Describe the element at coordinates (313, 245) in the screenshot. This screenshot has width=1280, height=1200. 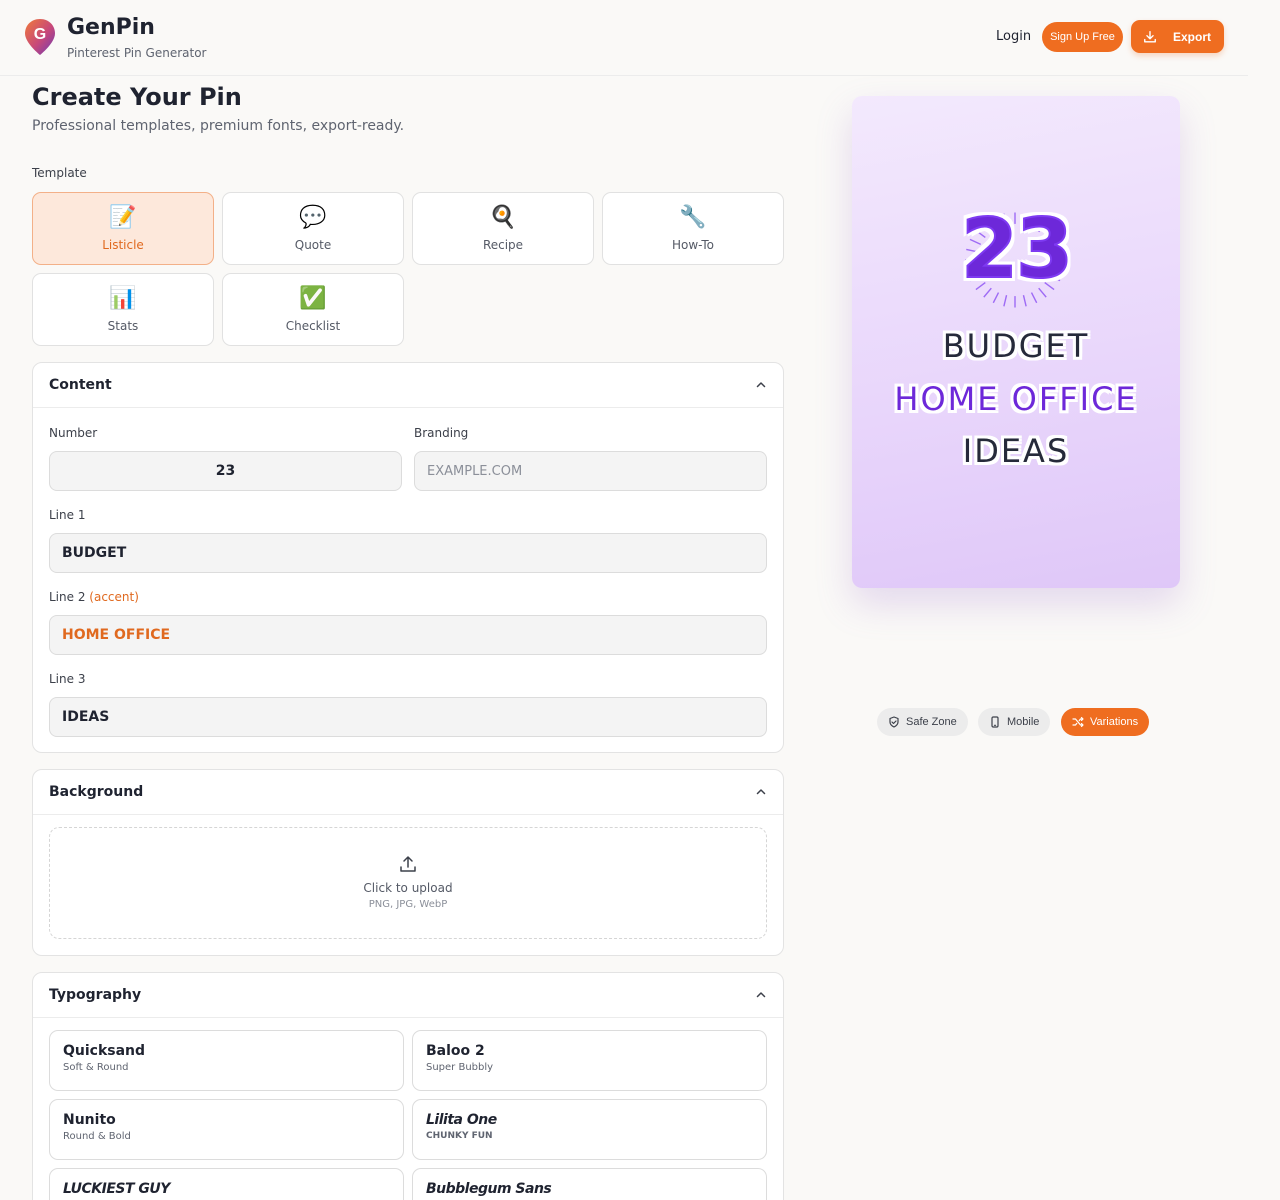
I see `template-label: Quote` at that location.